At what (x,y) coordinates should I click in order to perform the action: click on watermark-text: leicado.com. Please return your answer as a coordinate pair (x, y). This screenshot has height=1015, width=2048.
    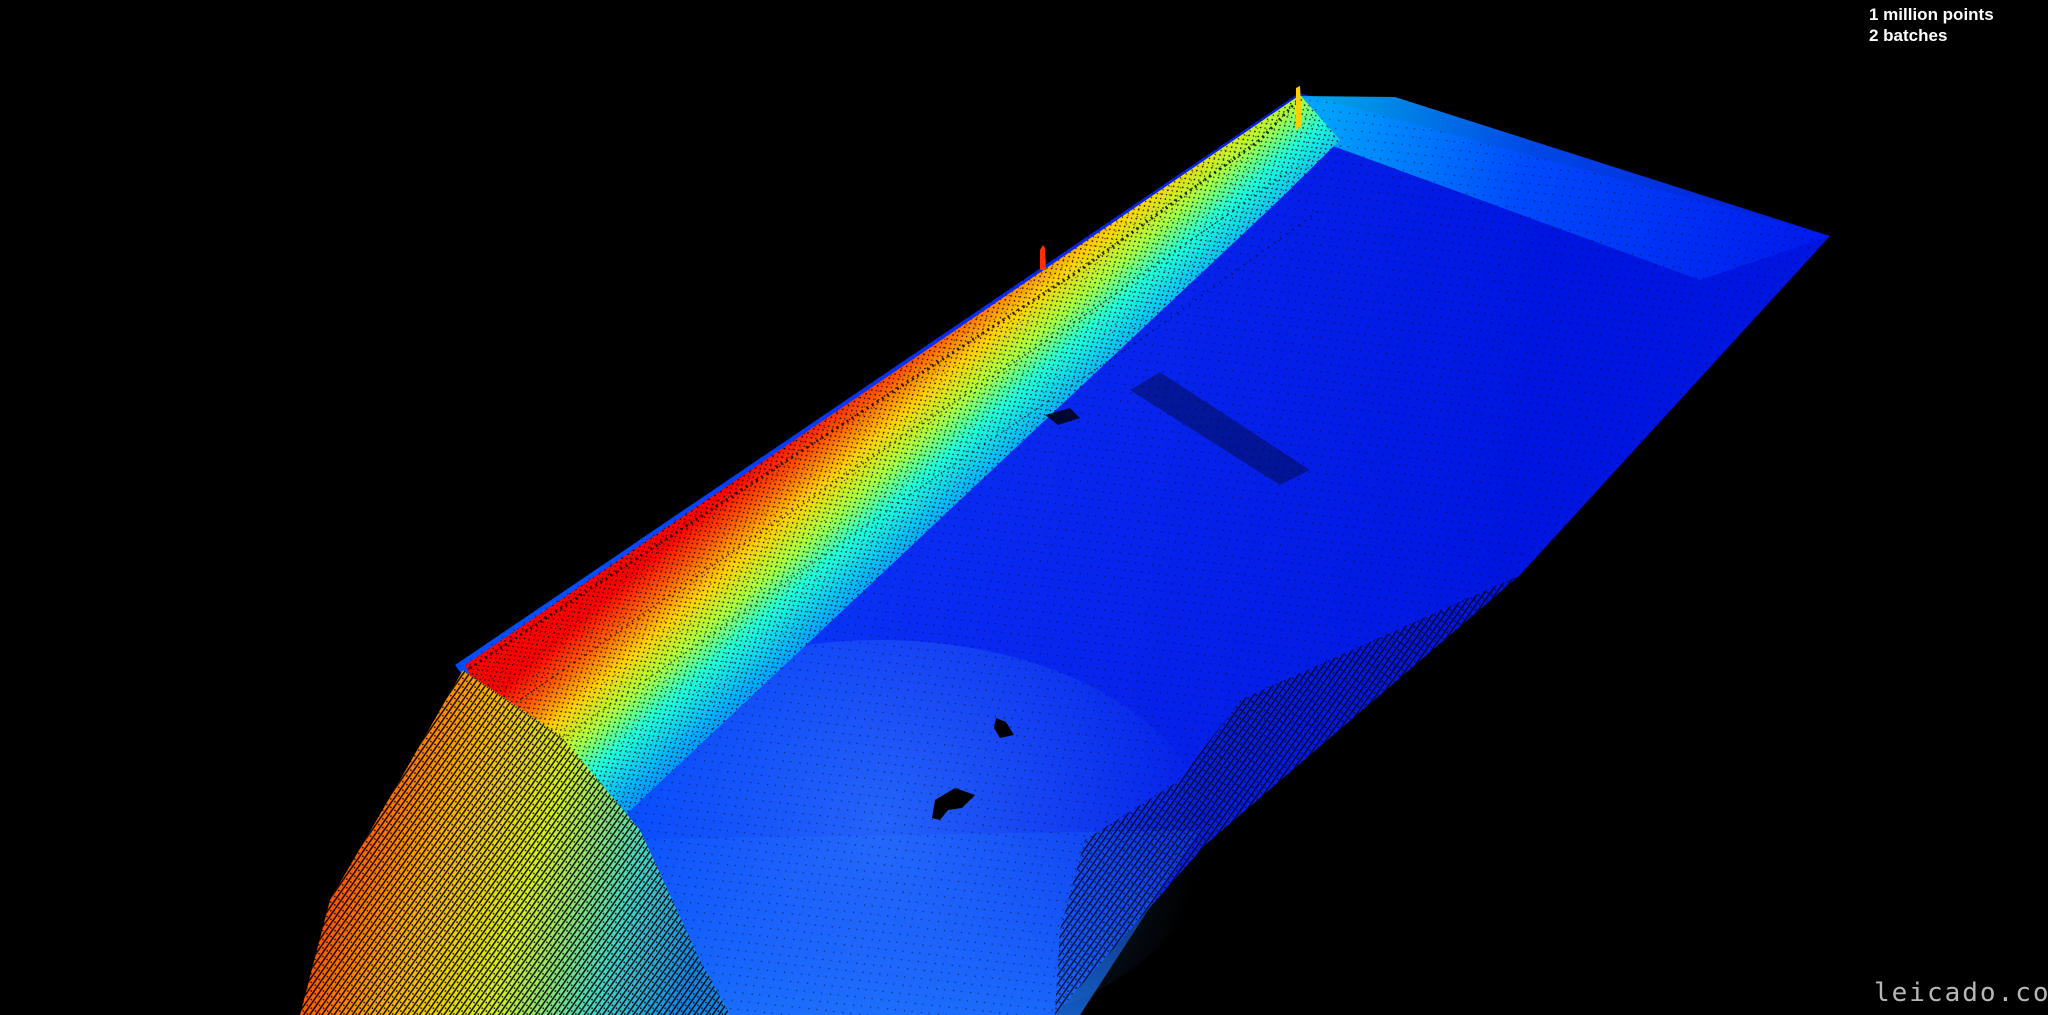
    Looking at the image, I should click on (1961, 993).